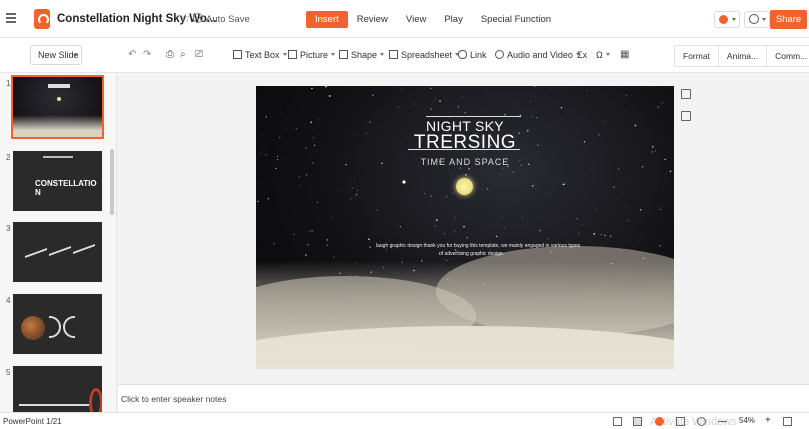  I want to click on edit-view-icon, so click(637, 421).